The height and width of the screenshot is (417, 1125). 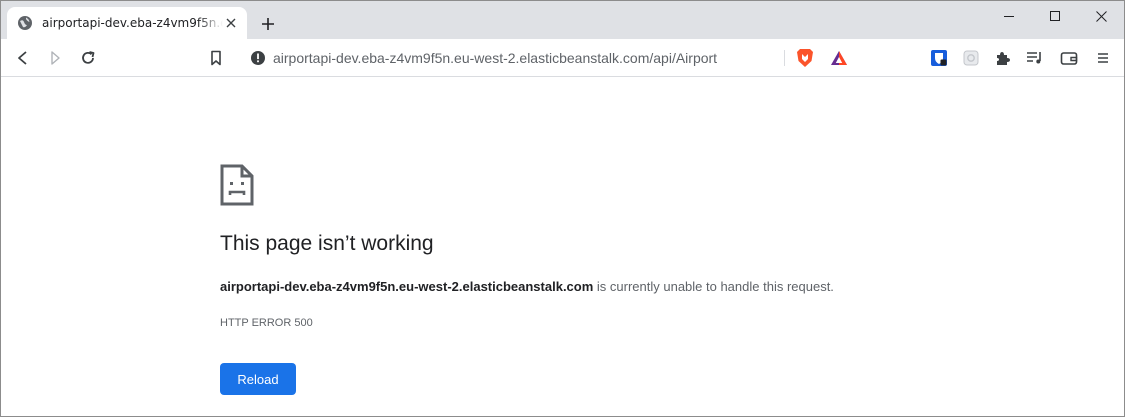 What do you see at coordinates (237, 185) in the screenshot?
I see `sad-document-icon` at bounding box center [237, 185].